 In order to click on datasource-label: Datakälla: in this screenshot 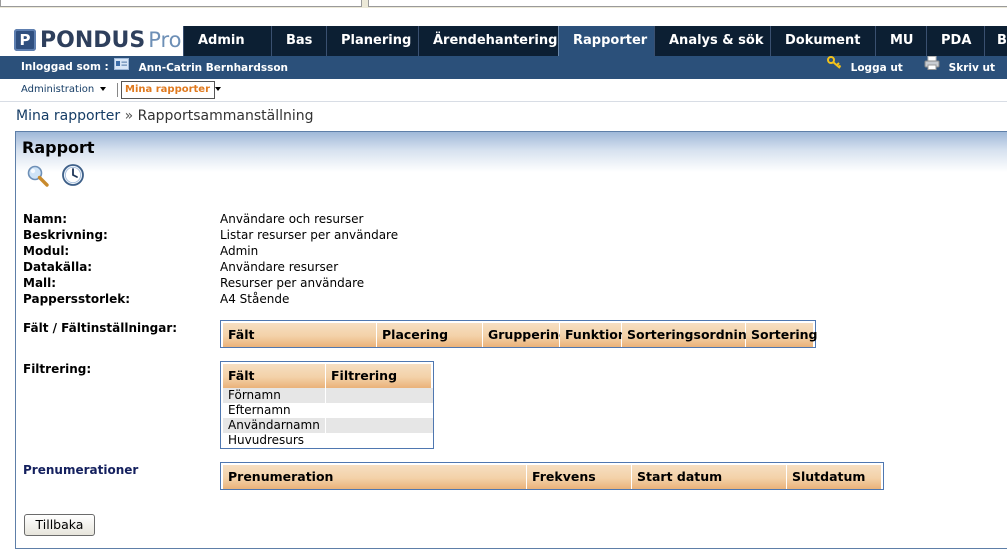, I will do `click(58, 267)`.